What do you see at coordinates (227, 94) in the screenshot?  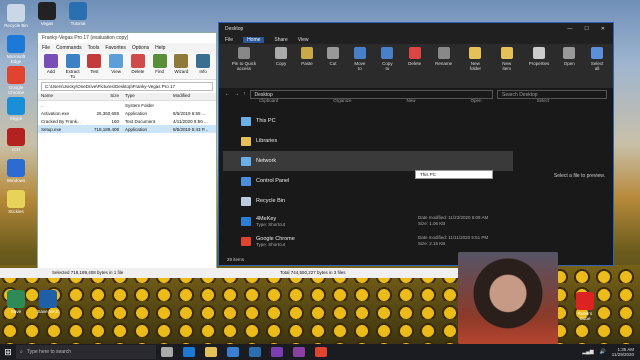 I see `back-arrow-icon: ←` at bounding box center [227, 94].